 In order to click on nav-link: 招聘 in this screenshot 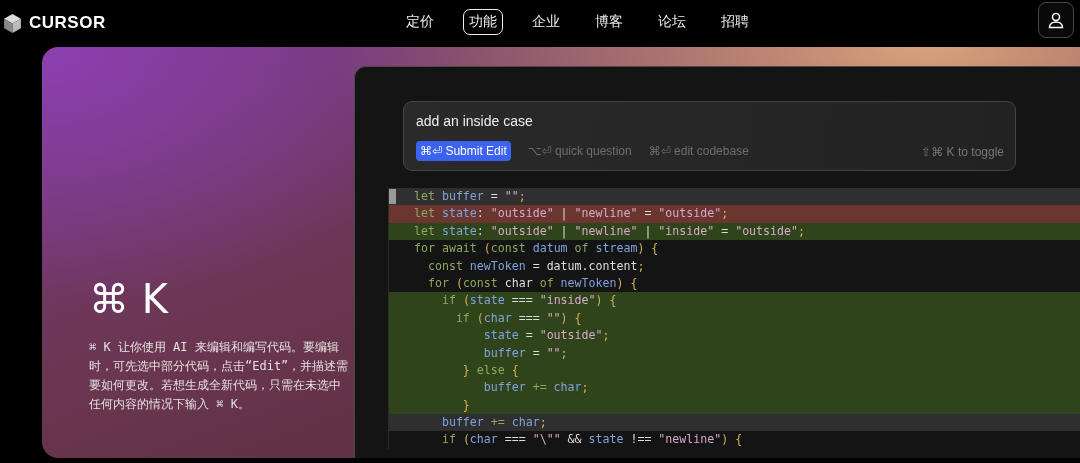, I will do `click(735, 22)`.